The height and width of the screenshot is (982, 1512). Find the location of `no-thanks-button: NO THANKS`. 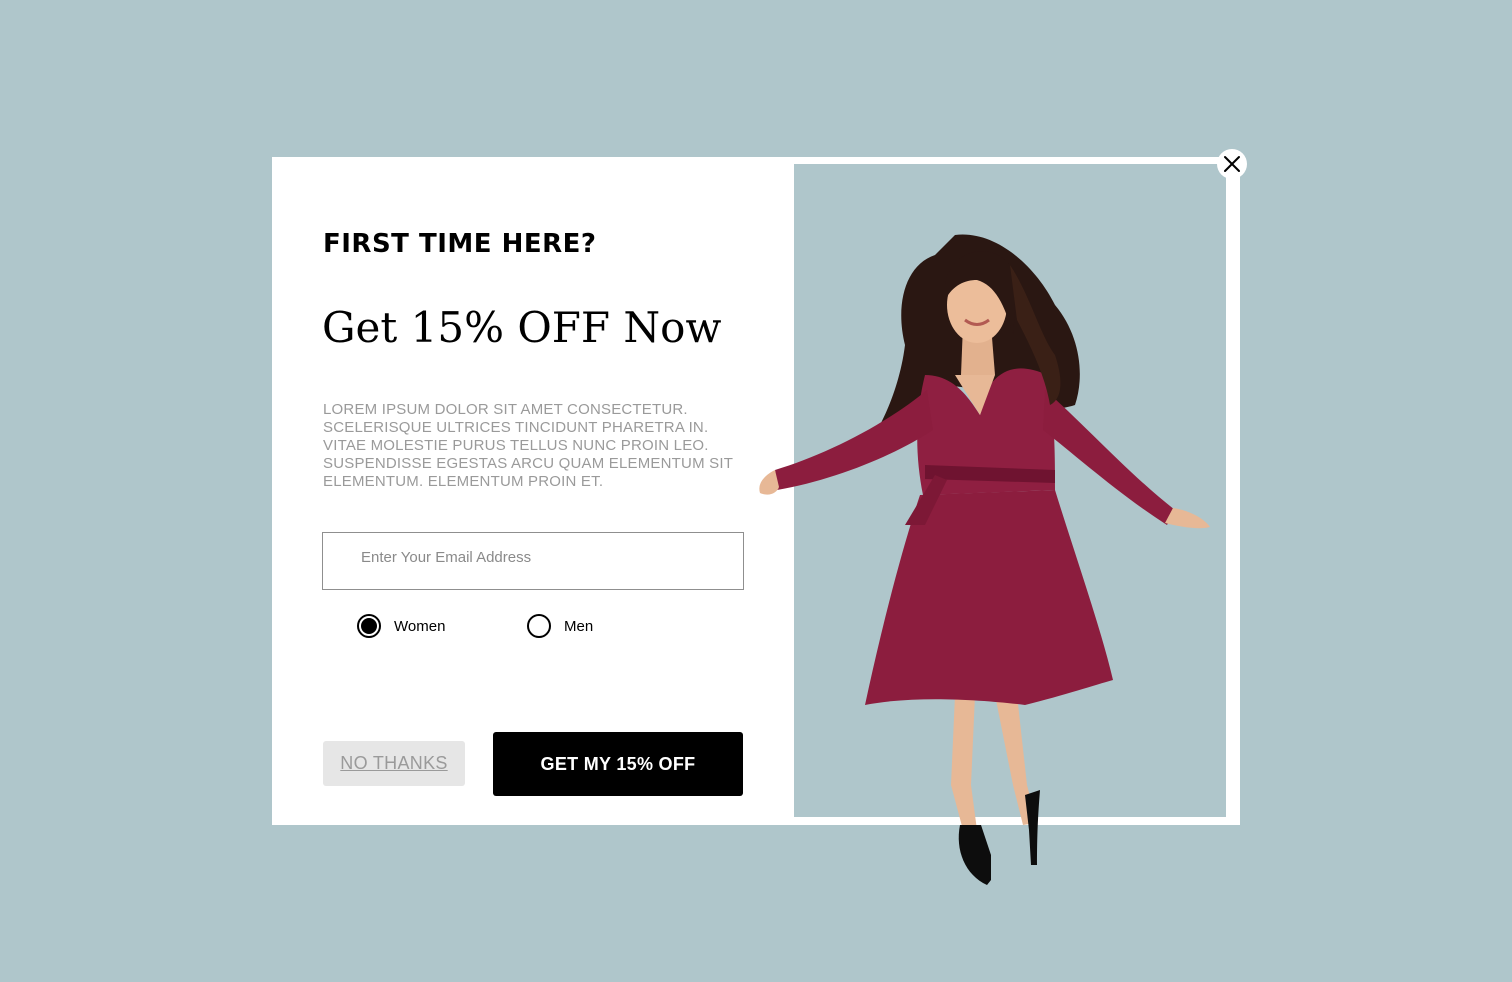

no-thanks-button: NO THANKS is located at coordinates (394, 763).